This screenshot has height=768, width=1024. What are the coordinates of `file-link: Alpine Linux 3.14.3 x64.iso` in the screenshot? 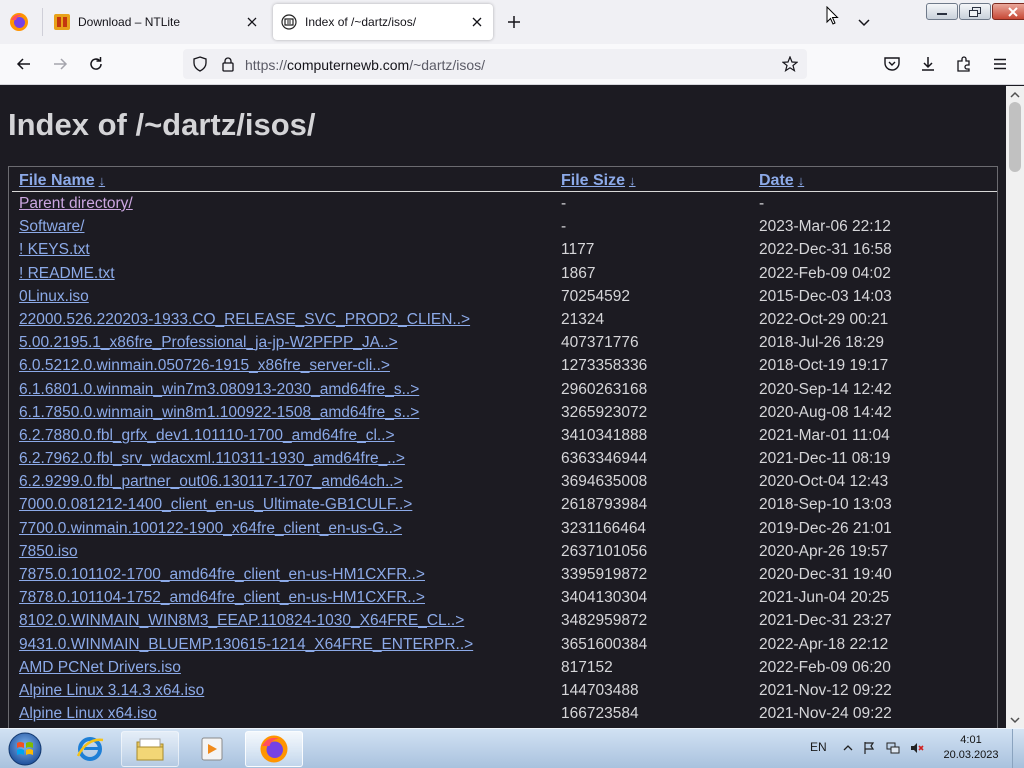 It's located at (111, 691).